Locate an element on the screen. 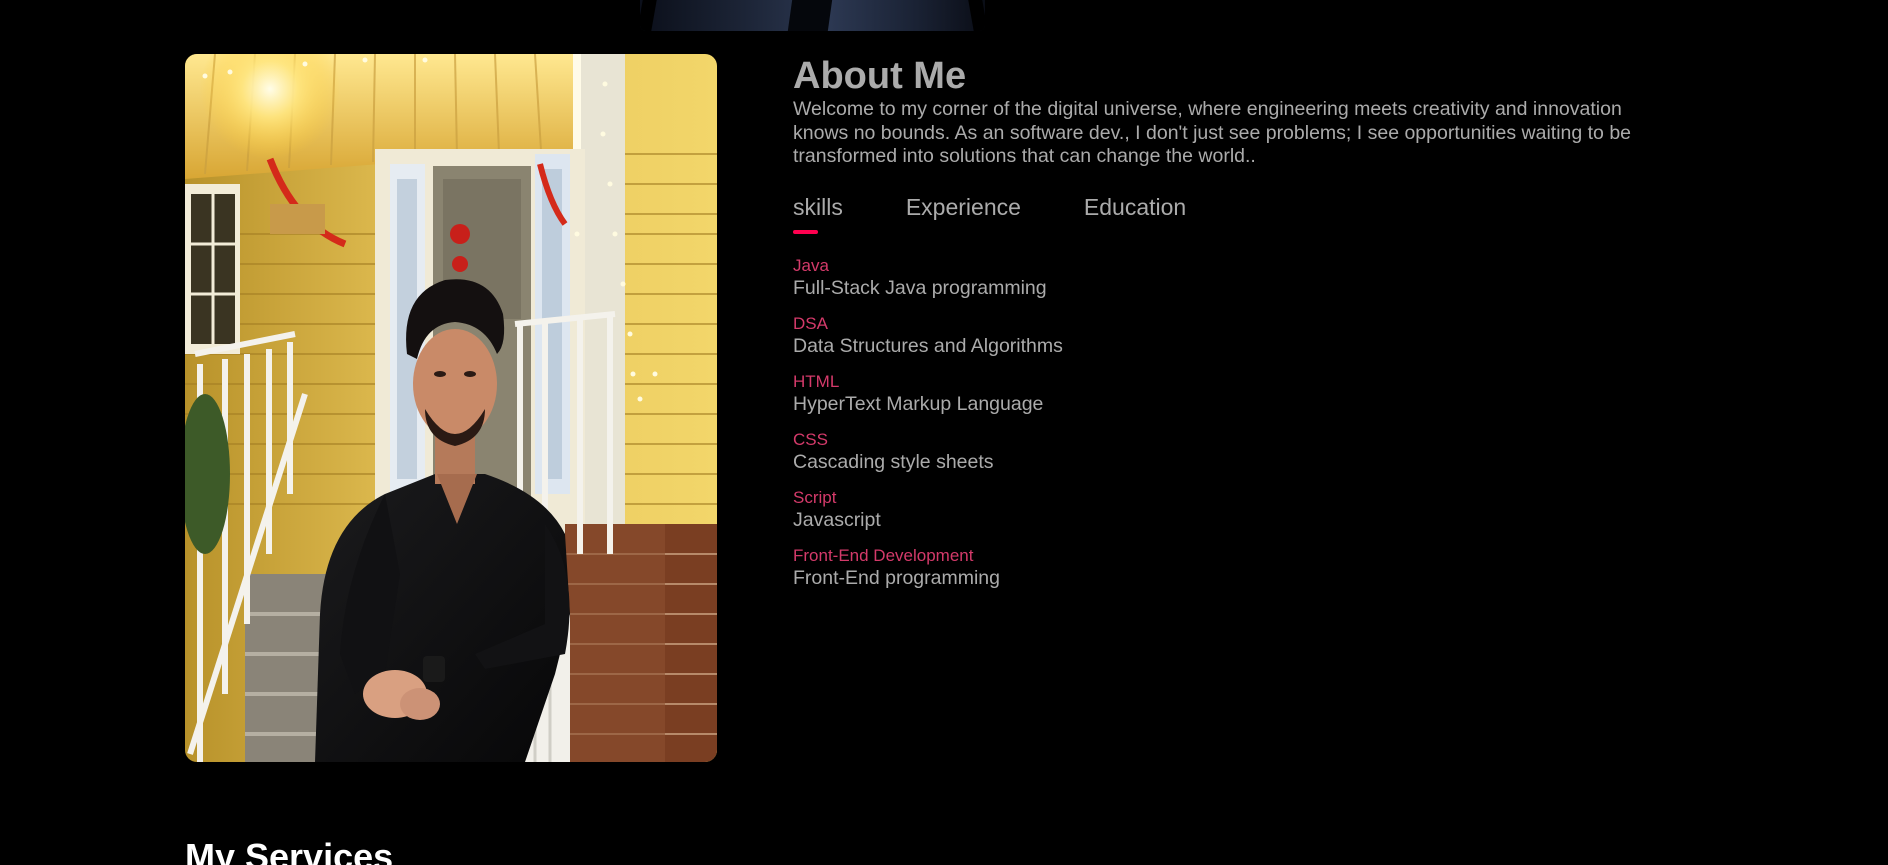 This screenshot has height=865, width=1888. skill-description: Full-Stack Java programming is located at coordinates (920, 287).